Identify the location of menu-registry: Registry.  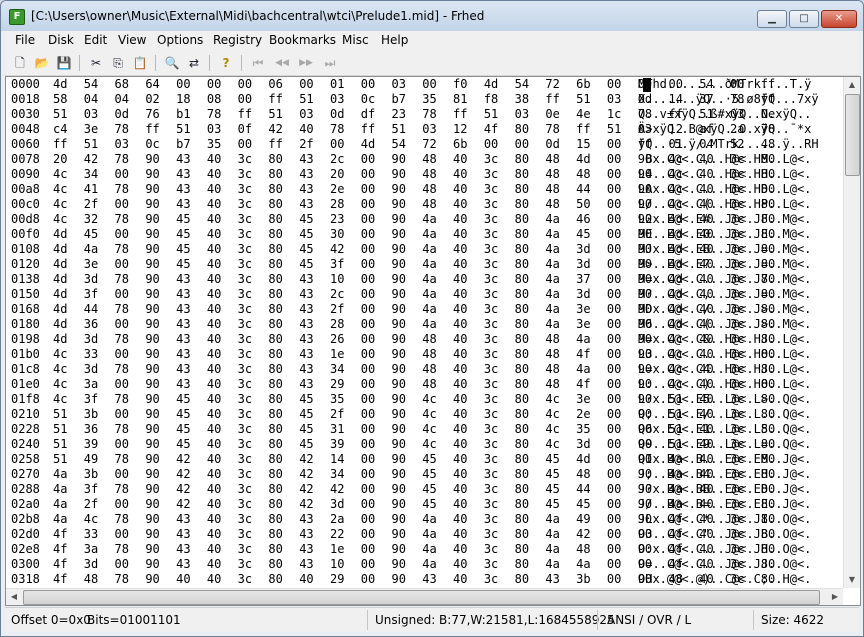
(237, 40).